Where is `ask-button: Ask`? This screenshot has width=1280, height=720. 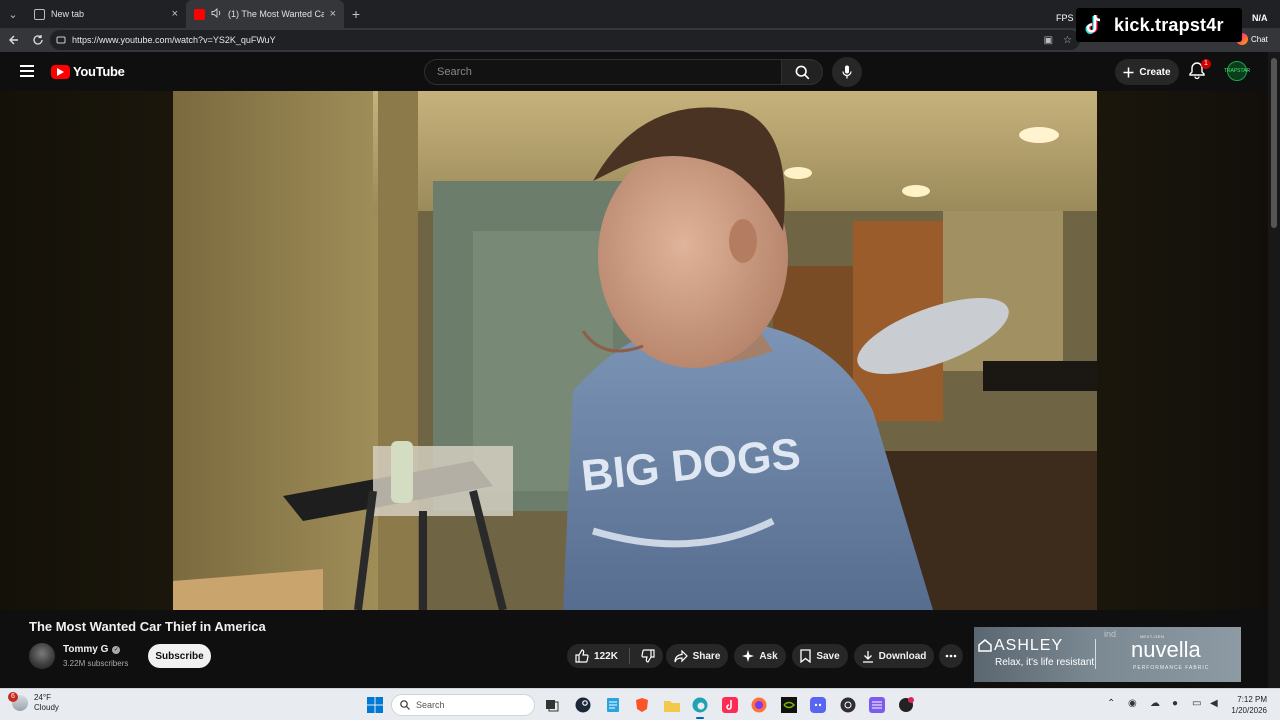
ask-button: Ask is located at coordinates (760, 656).